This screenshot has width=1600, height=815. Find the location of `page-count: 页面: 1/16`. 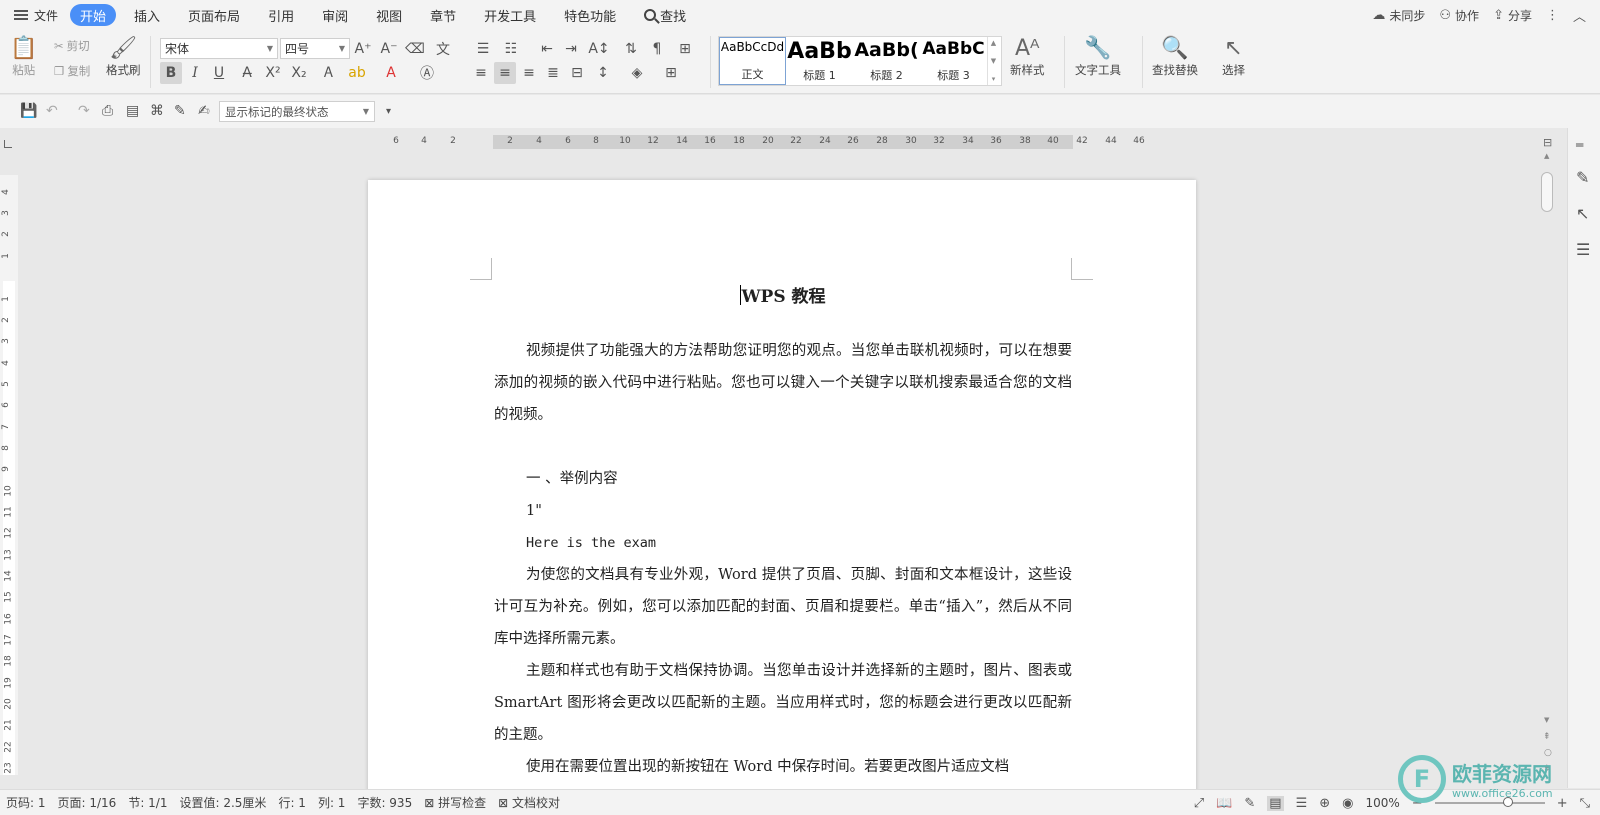

page-count: 页面: 1/16 is located at coordinates (87, 802).